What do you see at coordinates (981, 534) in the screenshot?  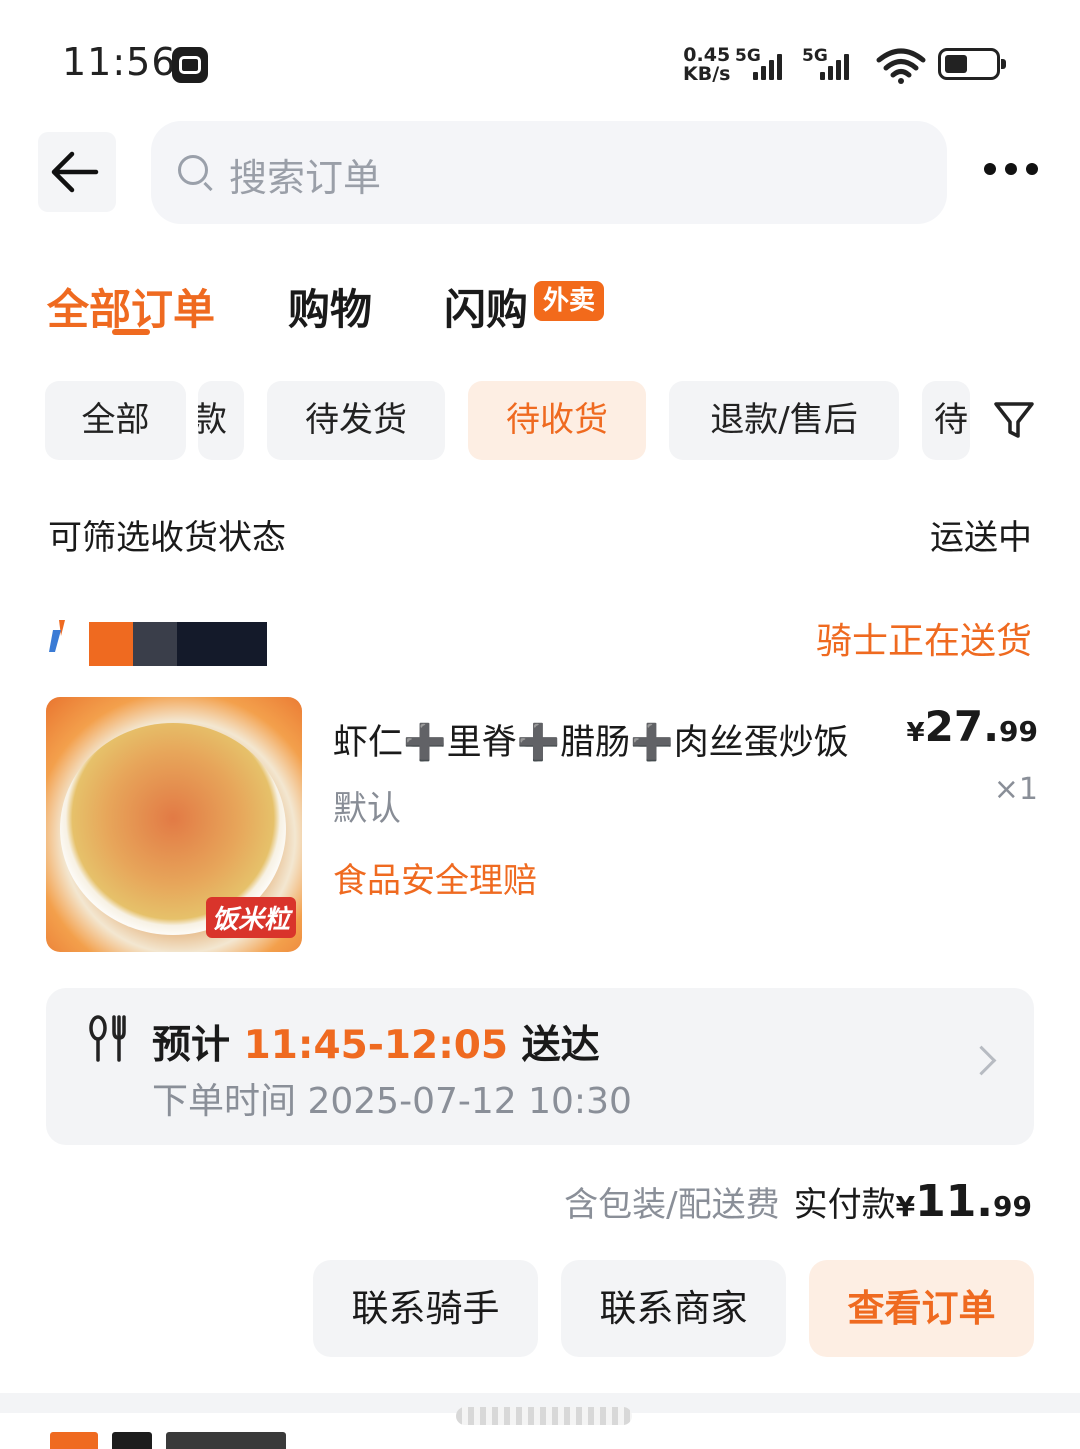 I see `status-filter-value: 运送中` at bounding box center [981, 534].